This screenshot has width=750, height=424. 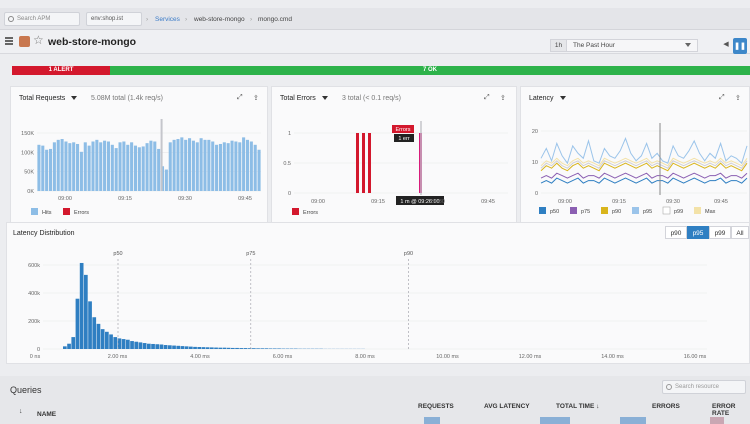 What do you see at coordinates (371, 98) in the screenshot?
I see `total-errors-summary: 3 total (< 0.1 req/s)` at bounding box center [371, 98].